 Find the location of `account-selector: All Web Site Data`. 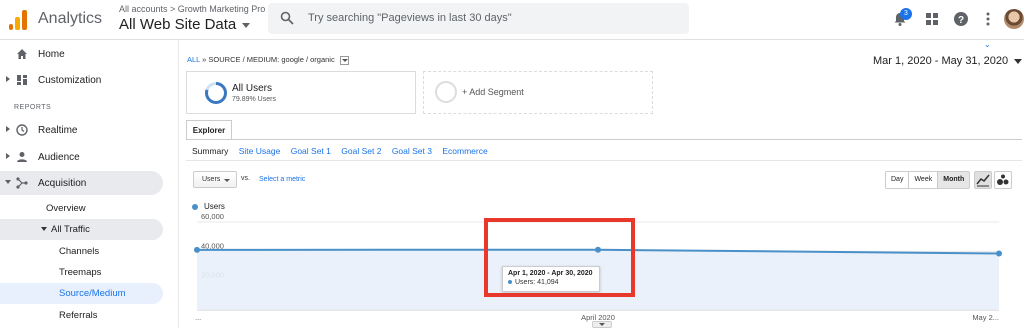

account-selector: All Web Site Data is located at coordinates (185, 24).